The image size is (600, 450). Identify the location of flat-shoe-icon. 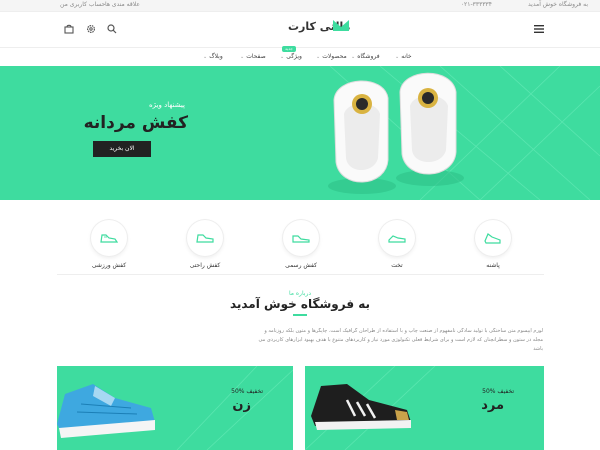
(397, 239).